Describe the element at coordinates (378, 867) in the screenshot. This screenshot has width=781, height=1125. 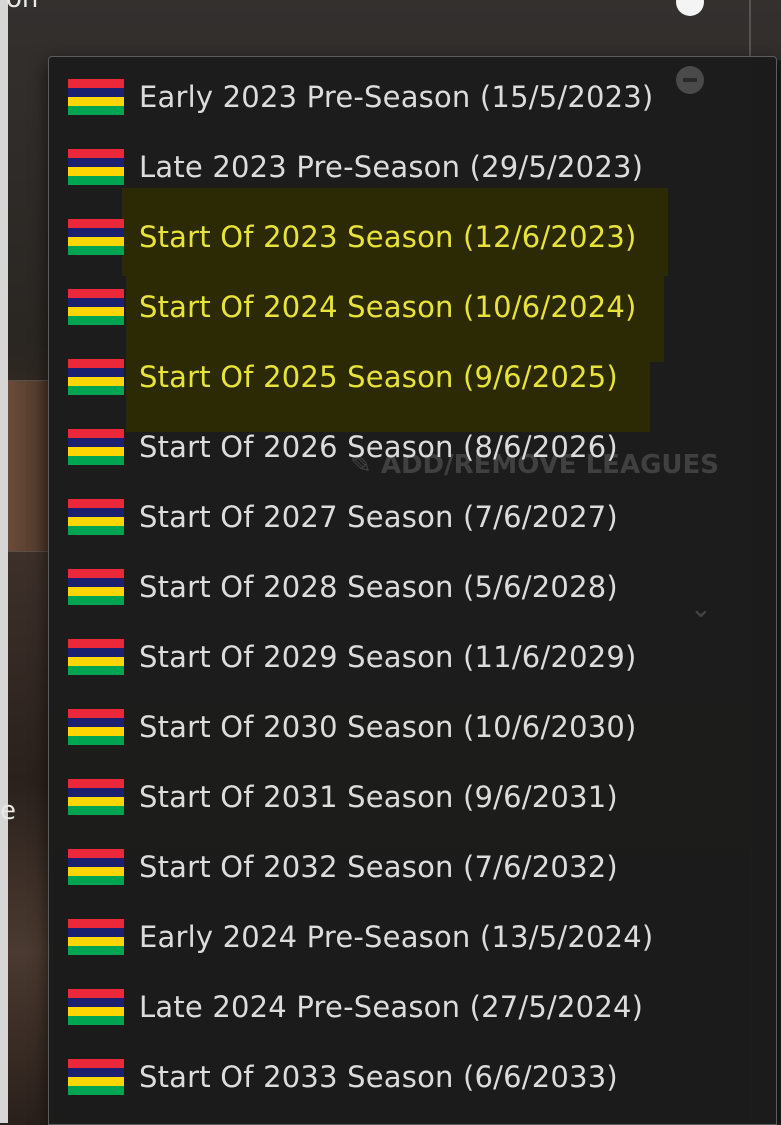
I see `menu-item-label: Start Of 2032 Season (7/6/2032)` at that location.